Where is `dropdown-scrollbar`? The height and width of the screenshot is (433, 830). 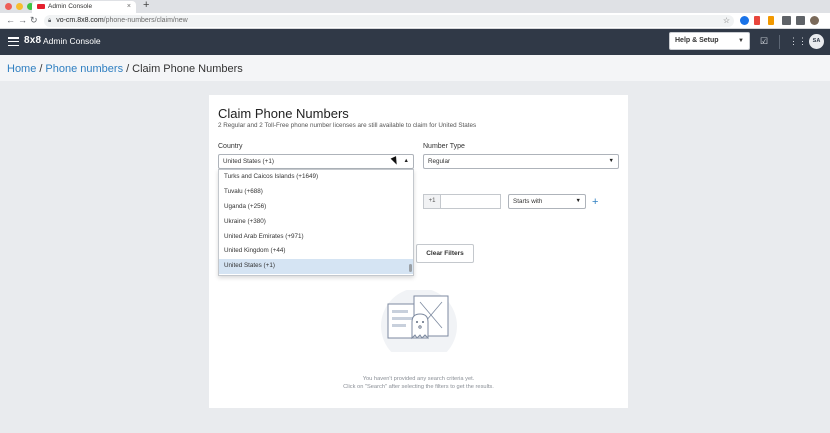
dropdown-scrollbar is located at coordinates (410, 268).